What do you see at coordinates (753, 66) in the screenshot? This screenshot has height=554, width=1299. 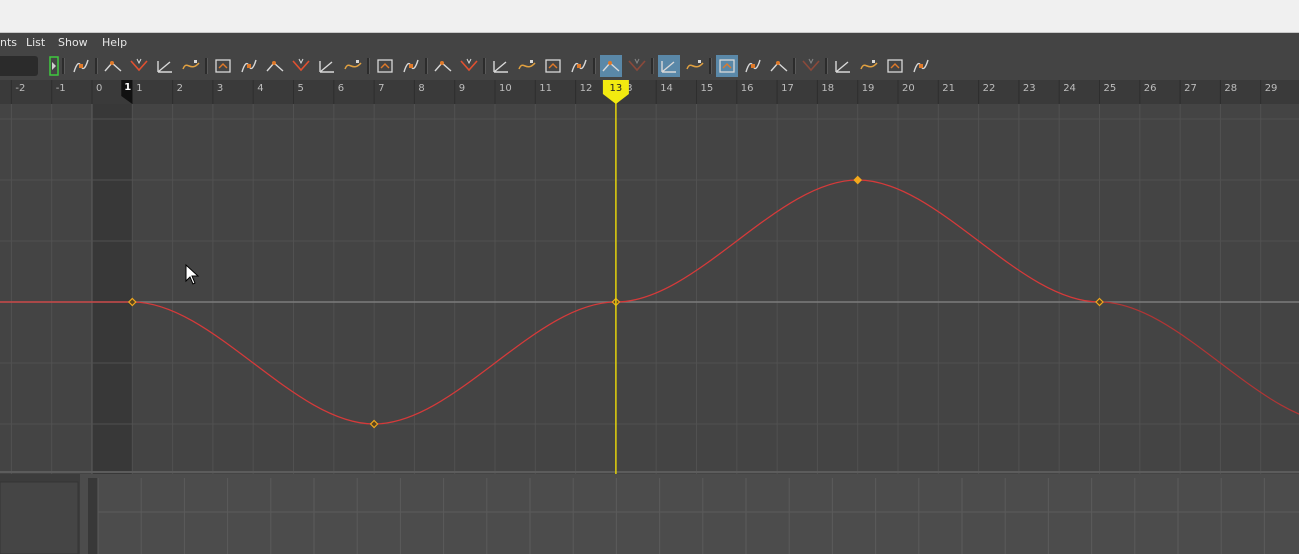 I see `stacked-view-icon` at bounding box center [753, 66].